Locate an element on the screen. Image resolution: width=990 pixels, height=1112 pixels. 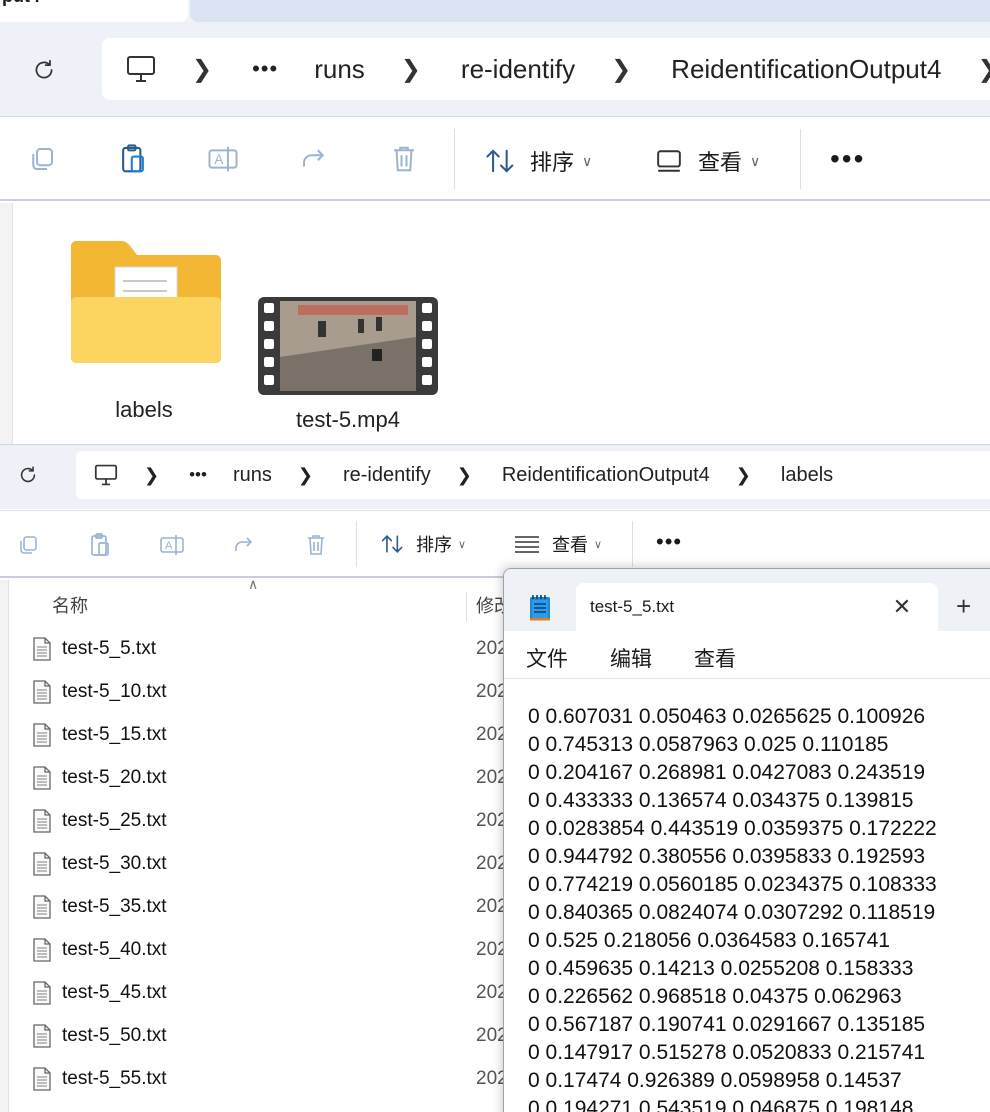
close-tab-icon: ✕ is located at coordinates (902, 606).